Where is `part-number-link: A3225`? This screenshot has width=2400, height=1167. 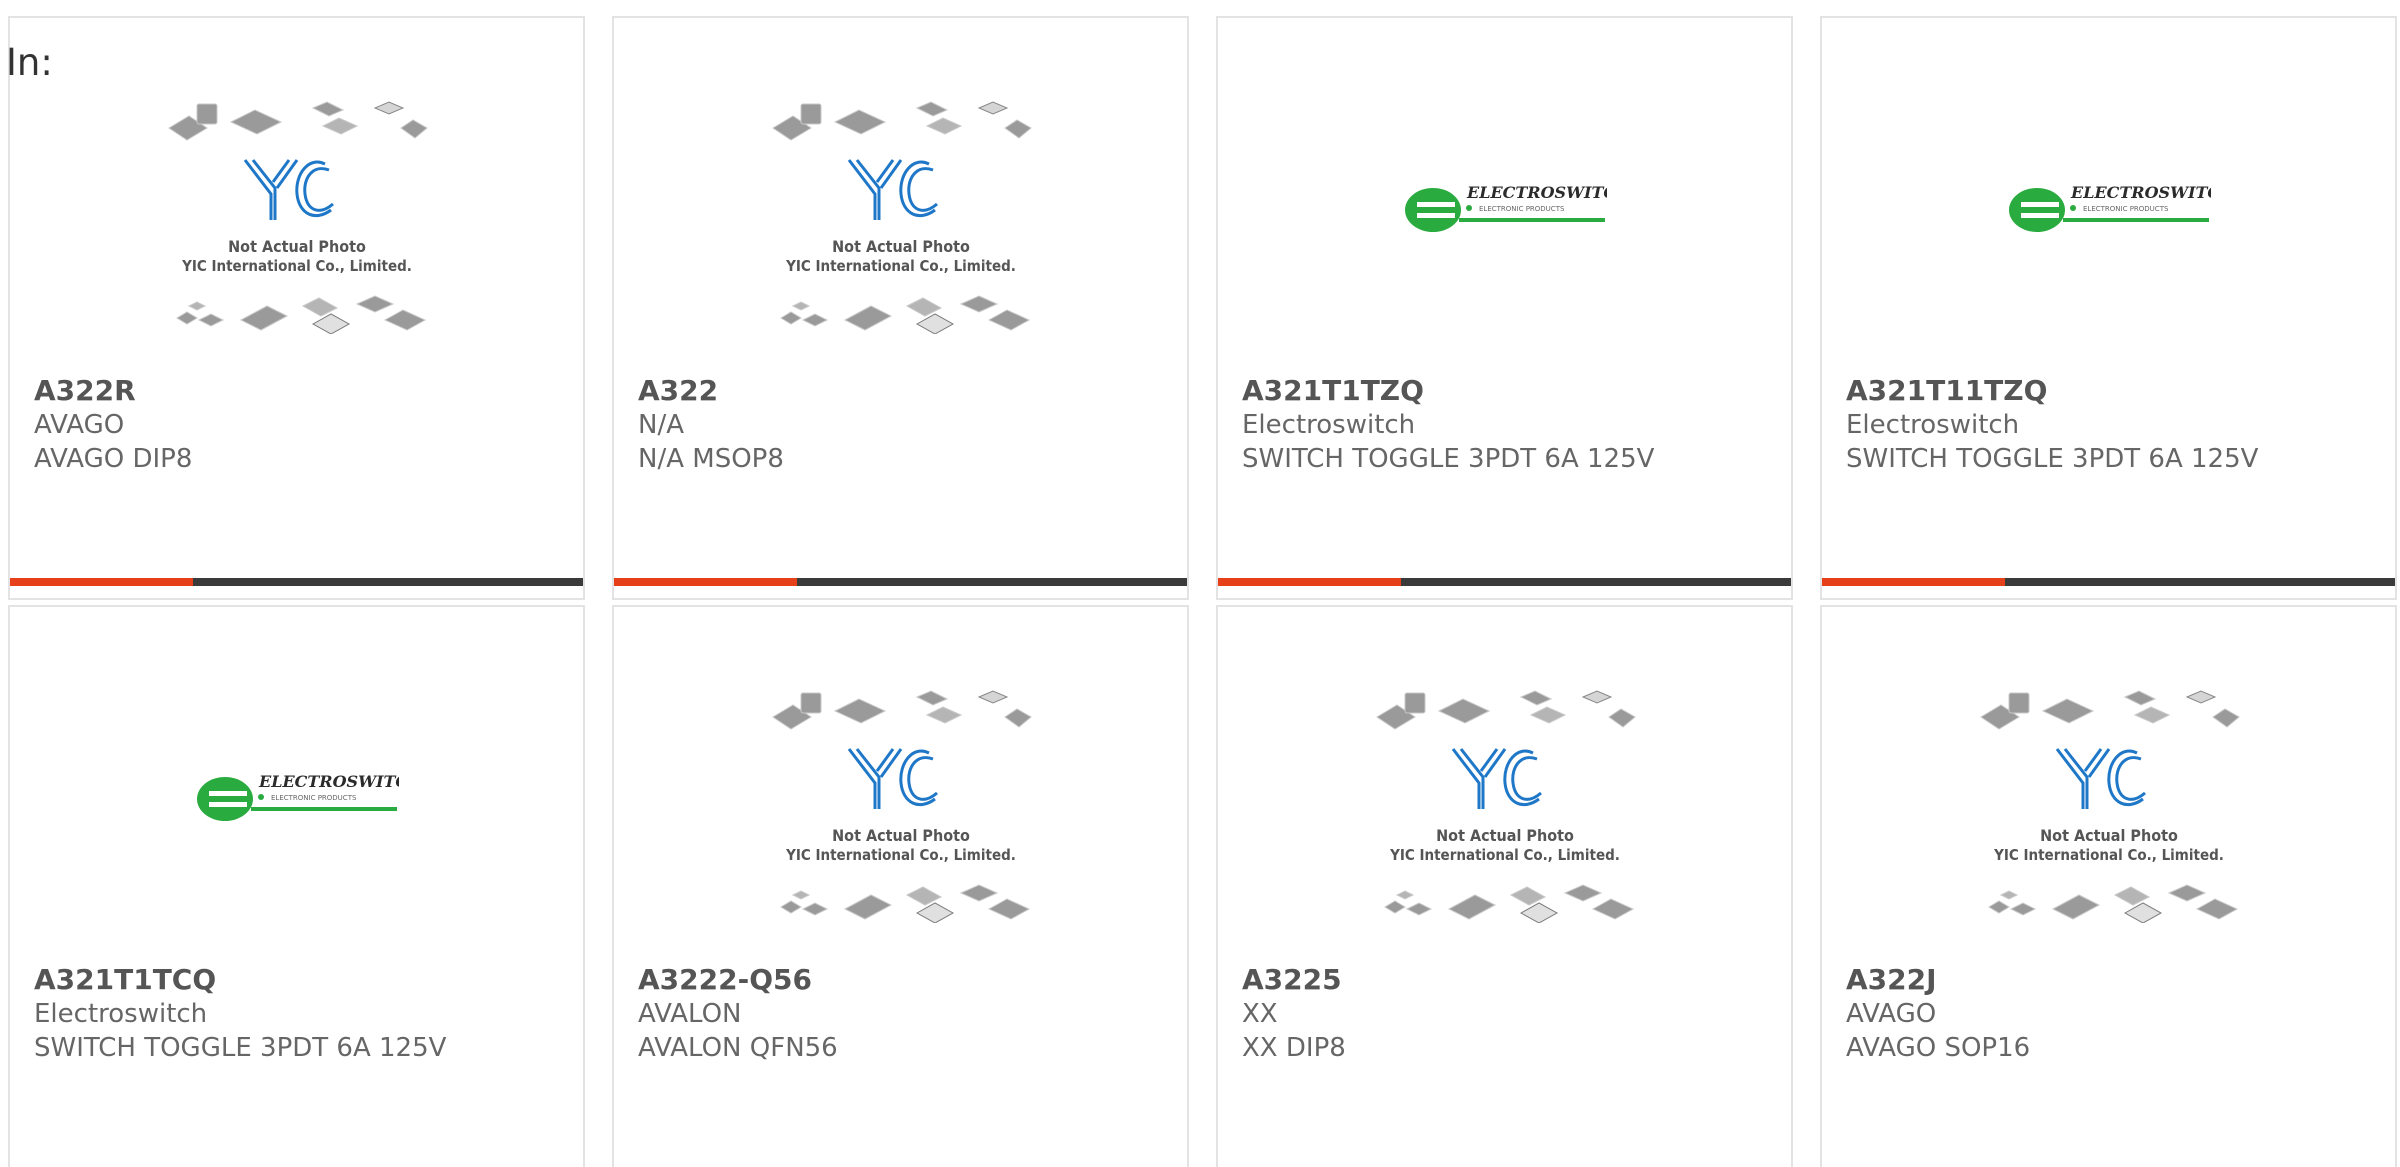
part-number-link: A3225 is located at coordinates (1294, 980).